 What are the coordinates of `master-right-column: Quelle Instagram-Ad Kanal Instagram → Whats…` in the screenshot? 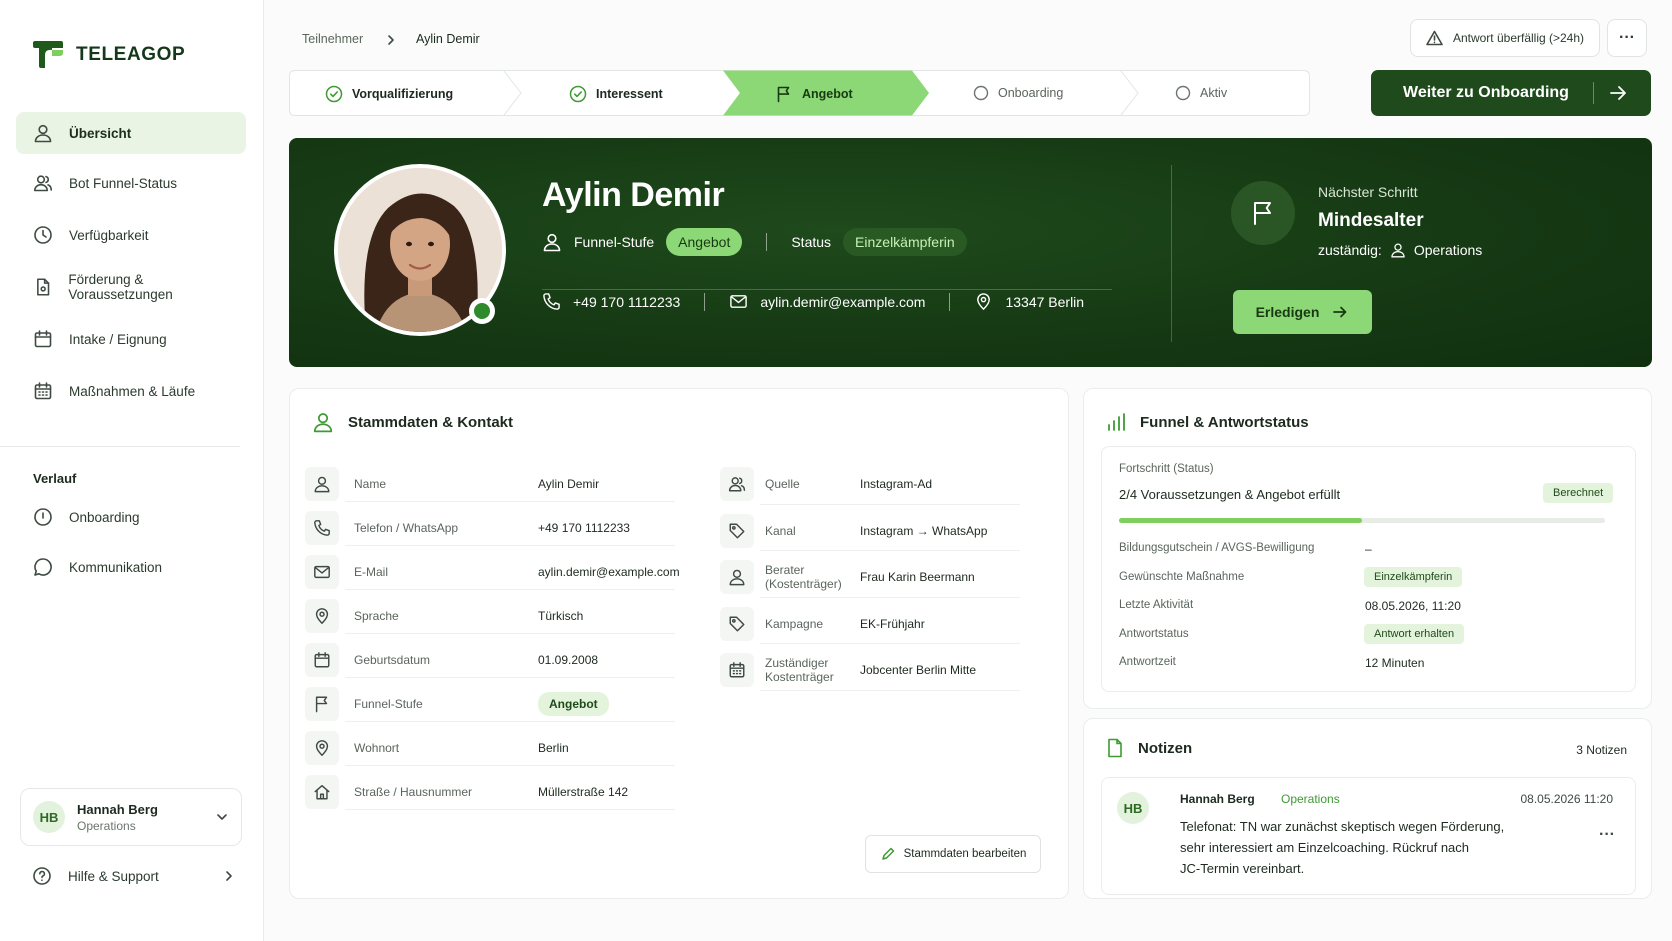 It's located at (880, 611).